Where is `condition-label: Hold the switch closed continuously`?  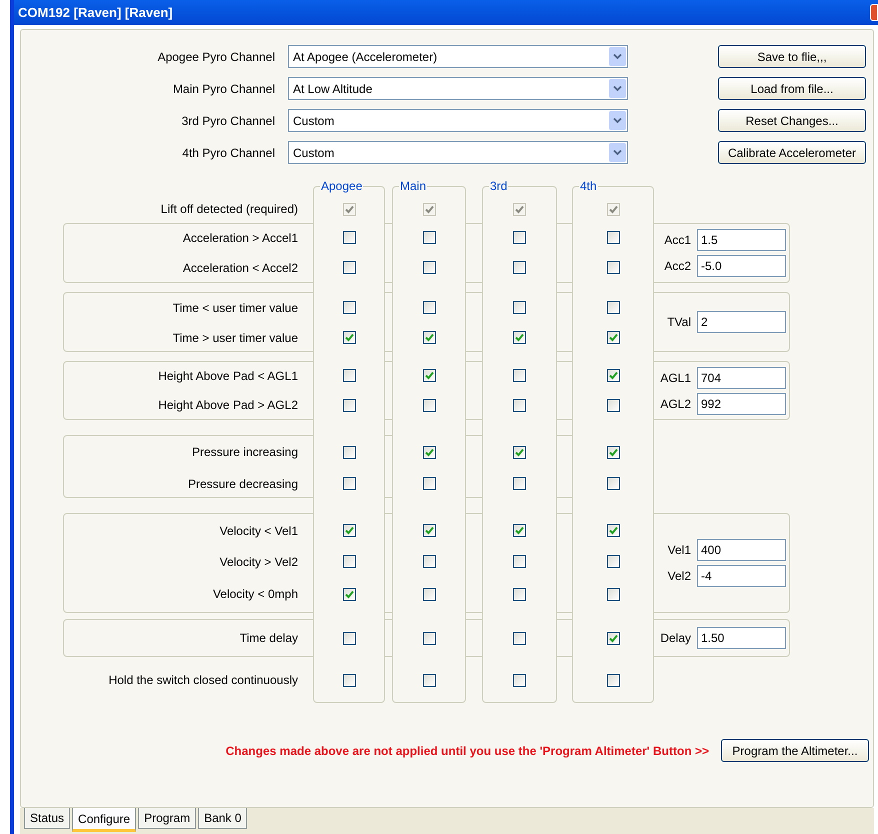 condition-label: Hold the switch closed continuously is located at coordinates (203, 680).